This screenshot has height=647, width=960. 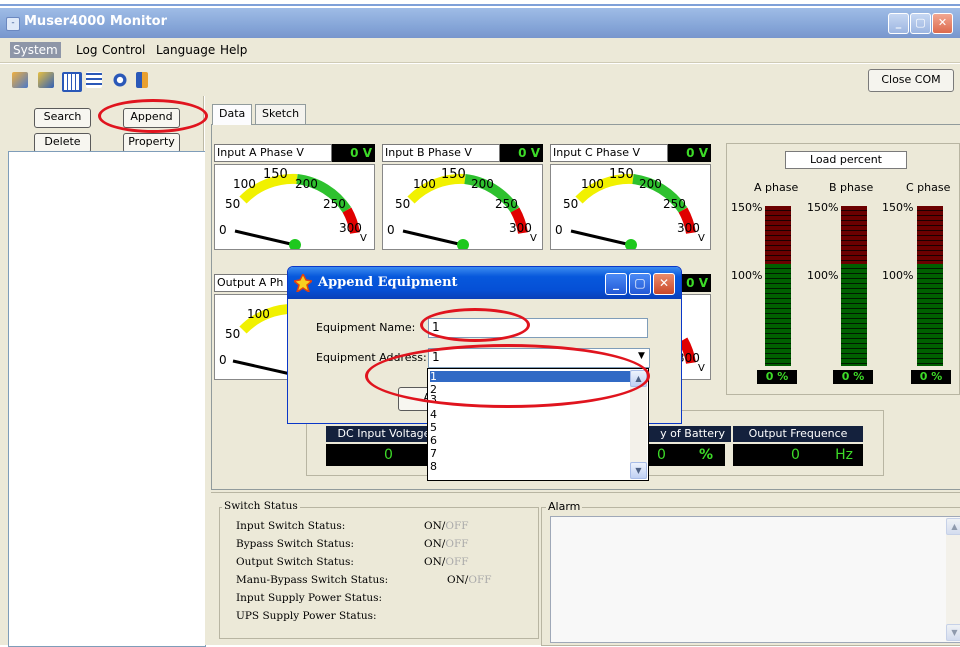 I want to click on load-phase-b-label: B phase, so click(x=851, y=187).